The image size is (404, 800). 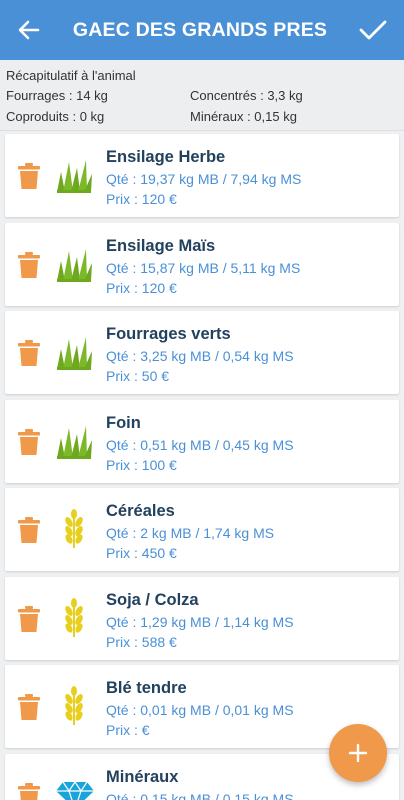 I want to click on add-item-button, so click(x=358, y=753).